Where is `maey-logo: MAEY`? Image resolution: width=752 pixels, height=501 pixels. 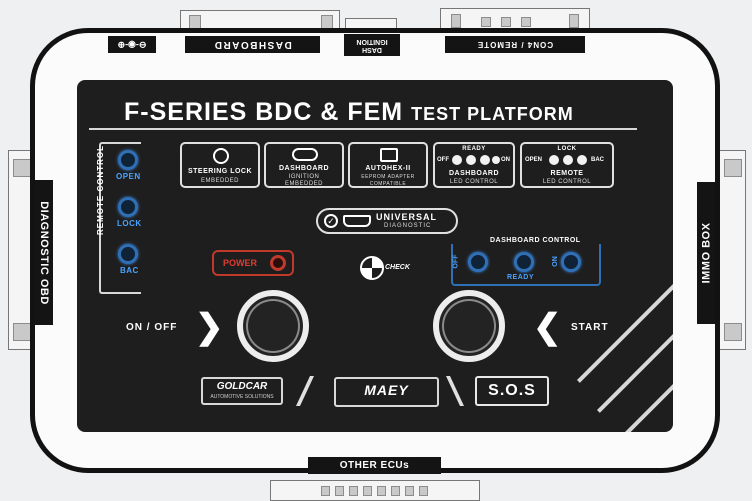
maey-logo: MAEY is located at coordinates (386, 392).